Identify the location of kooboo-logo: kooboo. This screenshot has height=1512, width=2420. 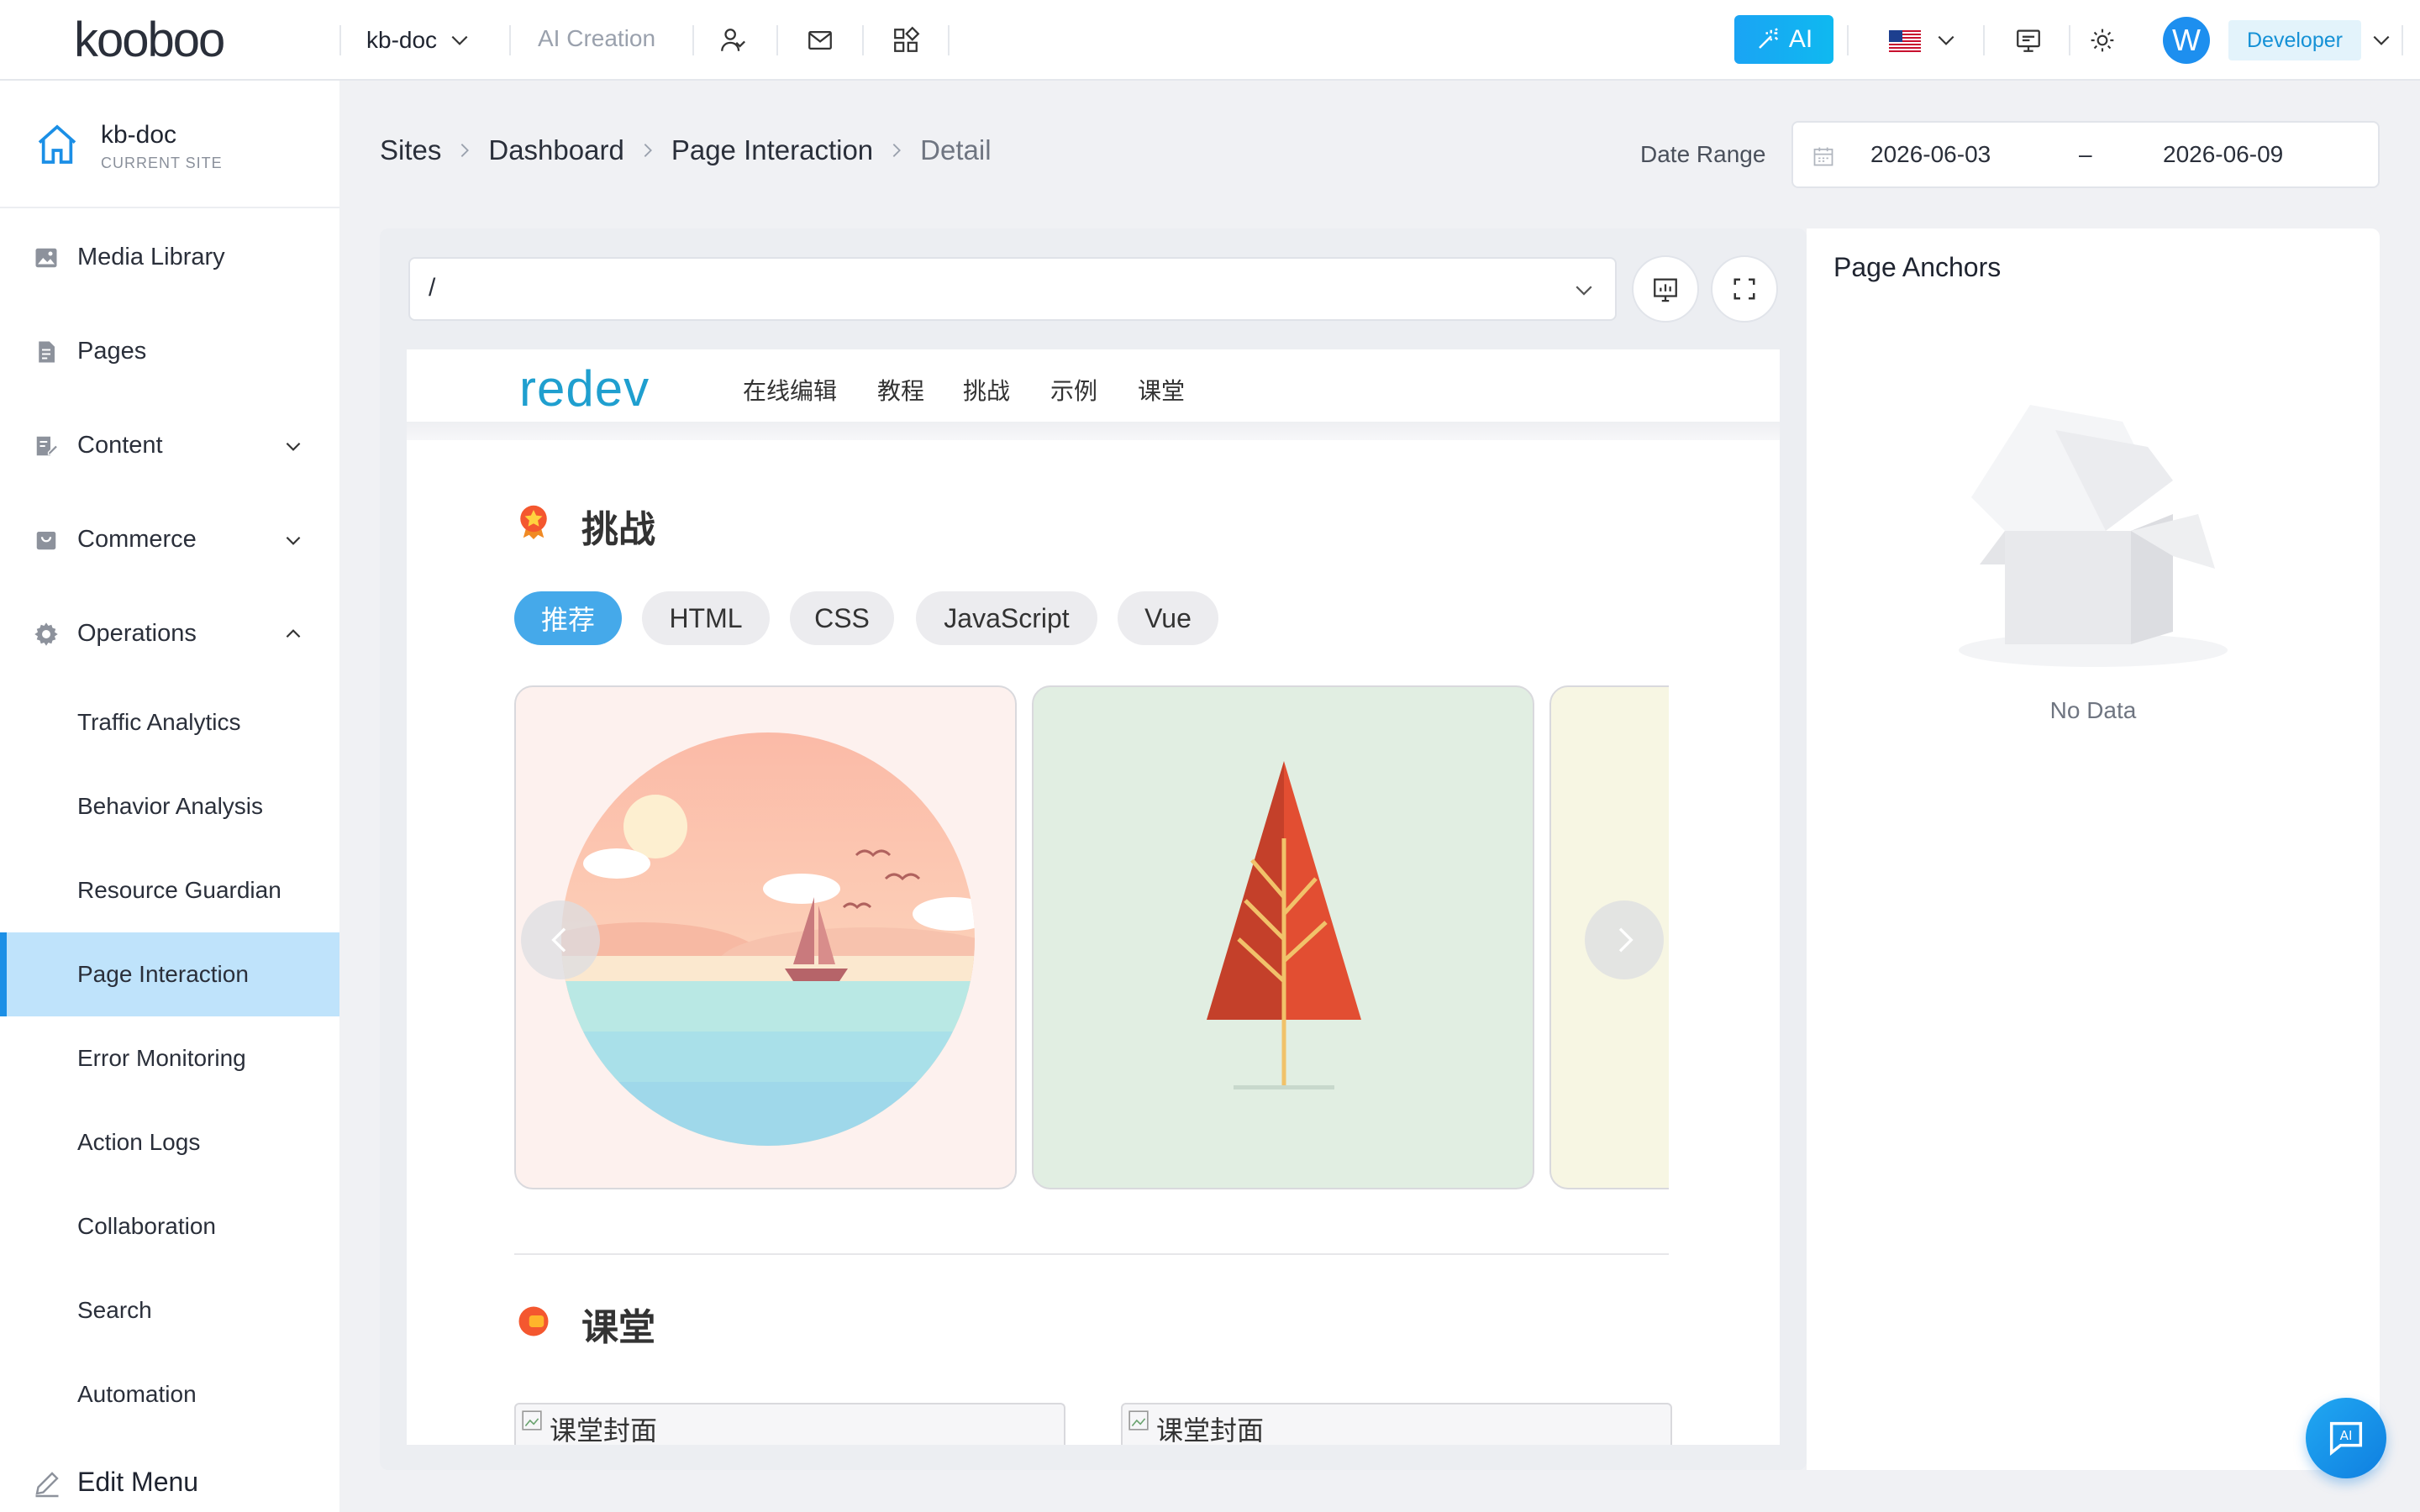
(149, 40).